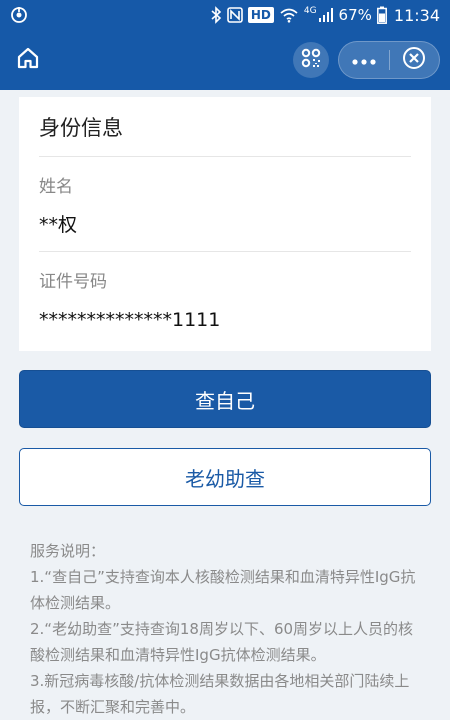 Image resolution: width=450 pixels, height=720 pixels. I want to click on battery-percent: 67%, so click(355, 15).